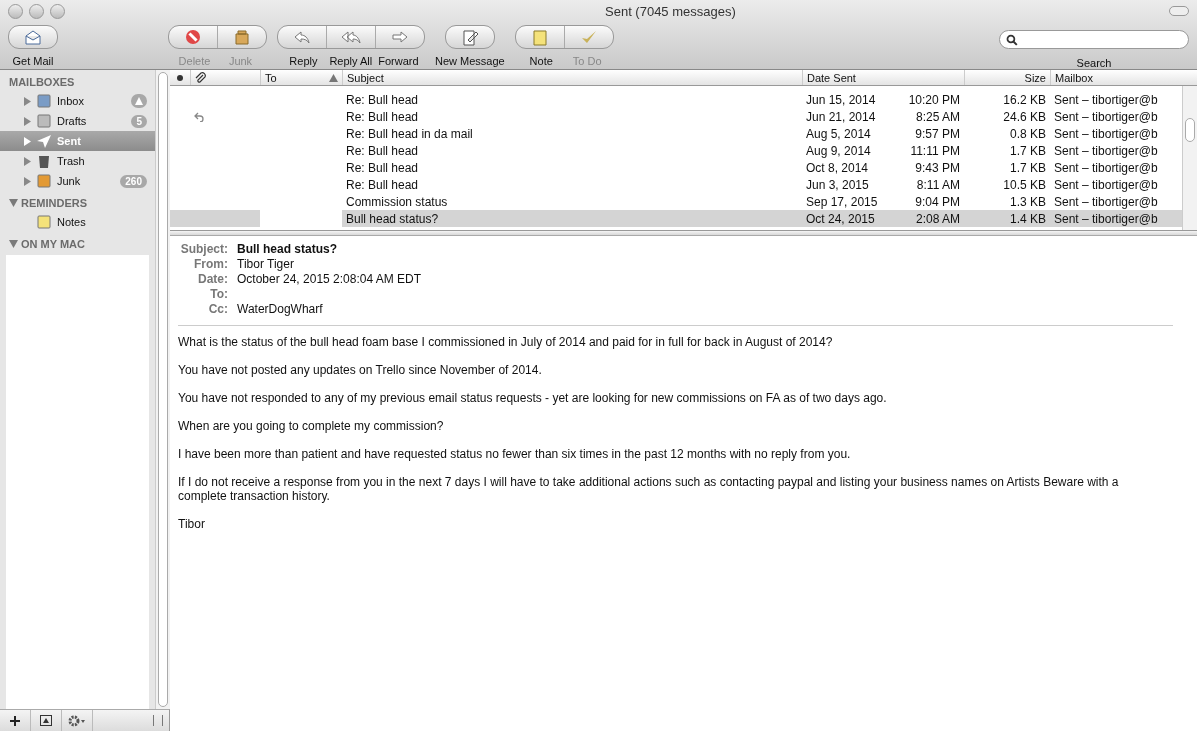  What do you see at coordinates (200, 77) in the screenshot?
I see `paperclip-icon` at bounding box center [200, 77].